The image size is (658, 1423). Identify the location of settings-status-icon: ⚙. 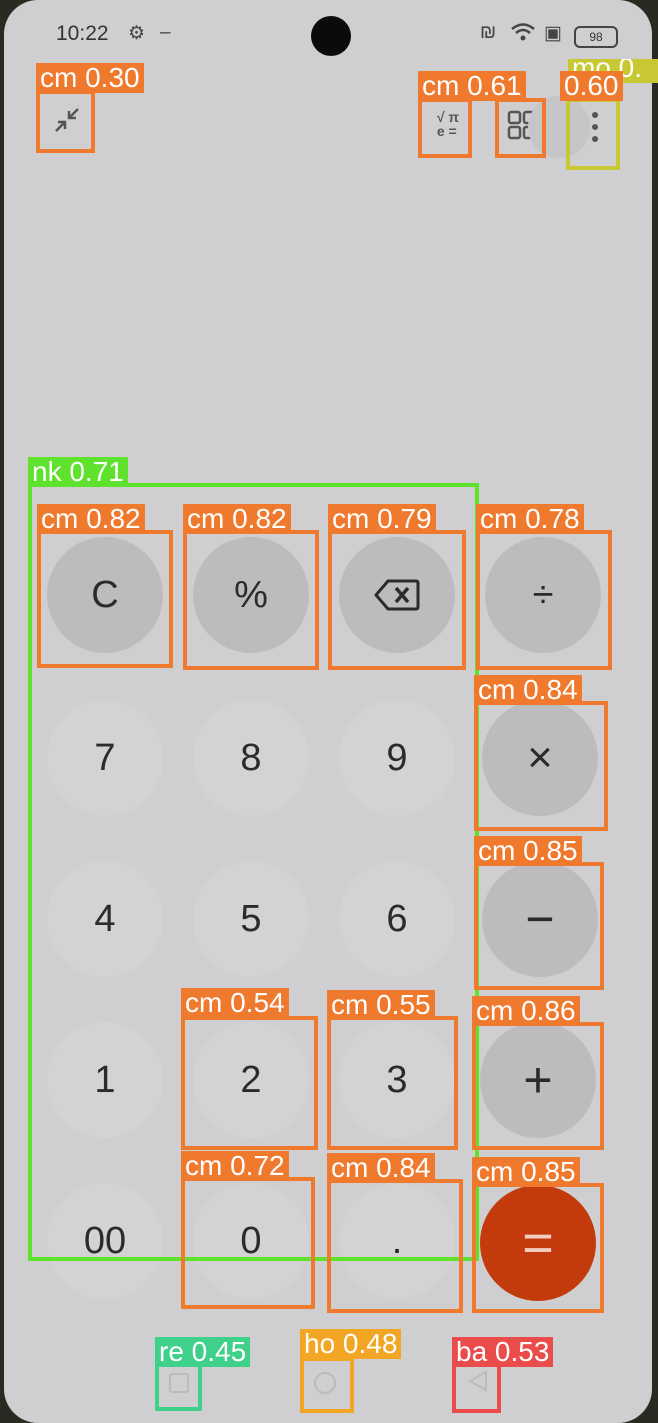
(137, 33).